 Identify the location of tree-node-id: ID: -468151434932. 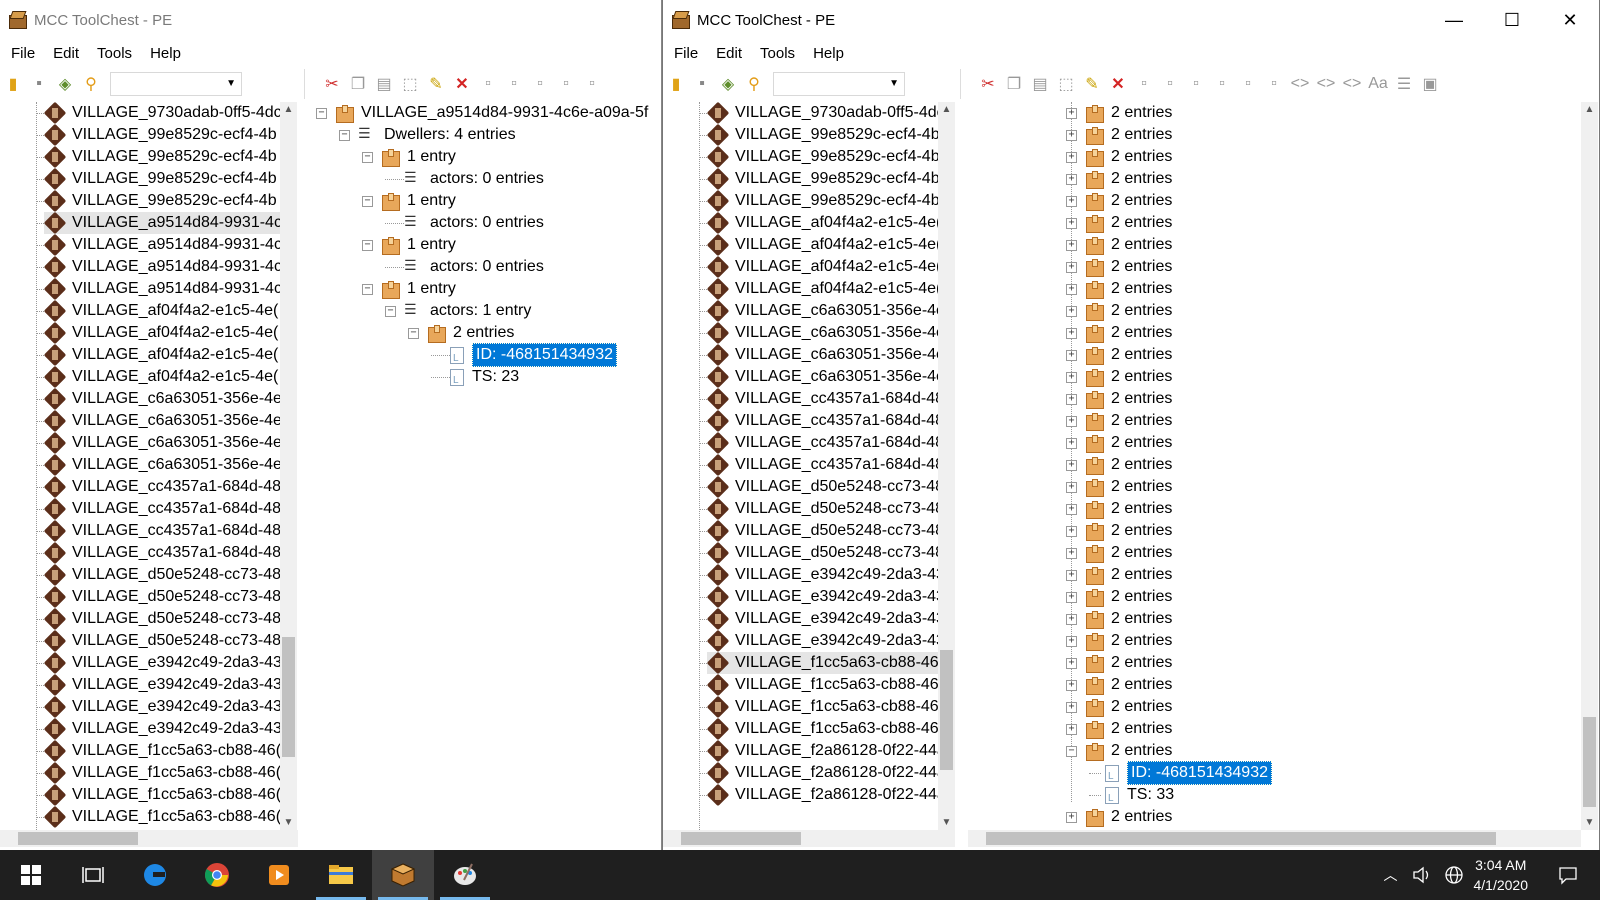
(1180, 774).